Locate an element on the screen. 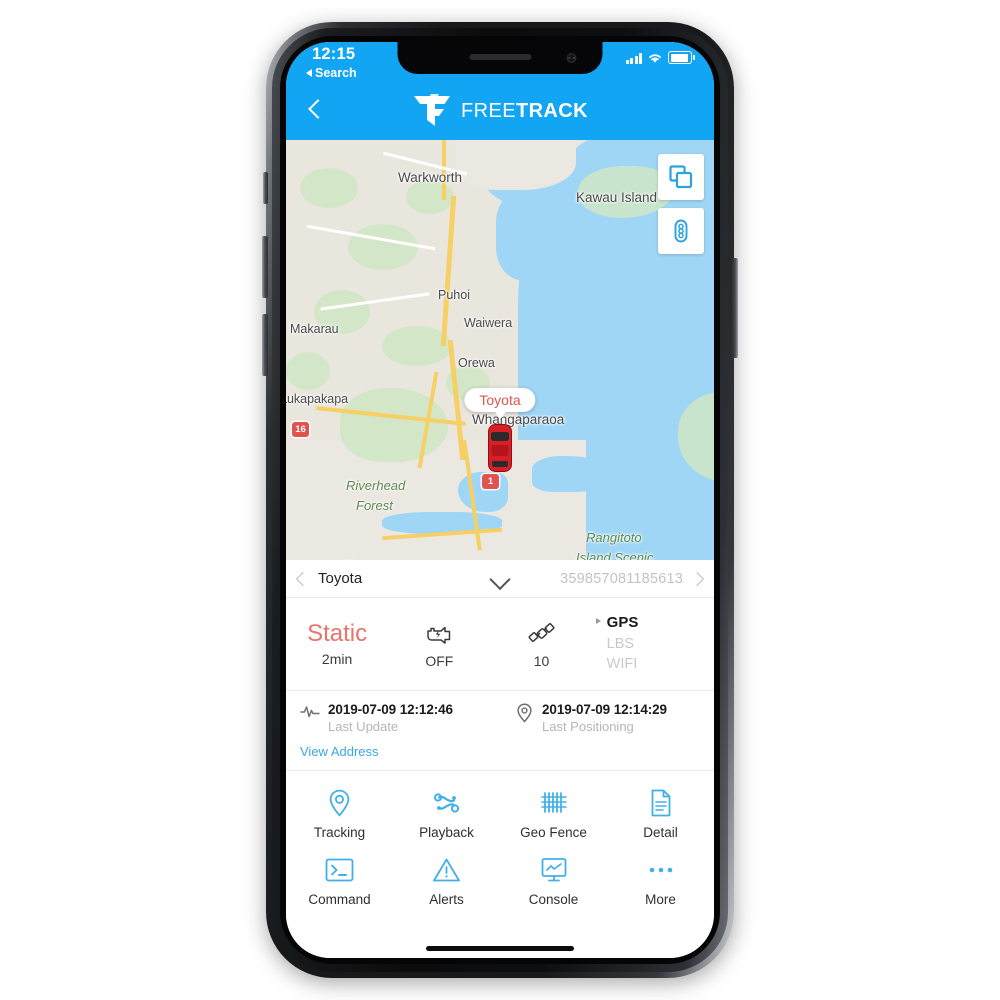  map-label: aukapakapa is located at coordinates (317, 399).